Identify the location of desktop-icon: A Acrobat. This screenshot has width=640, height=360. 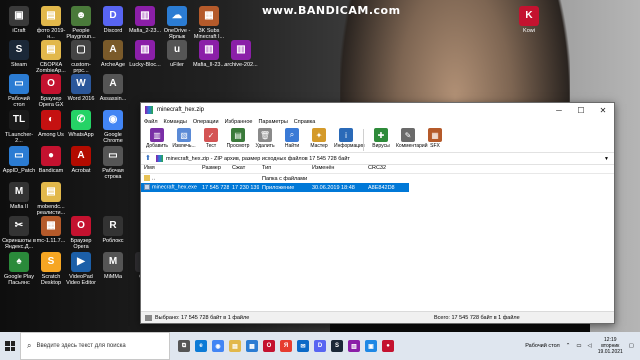
(81, 160).